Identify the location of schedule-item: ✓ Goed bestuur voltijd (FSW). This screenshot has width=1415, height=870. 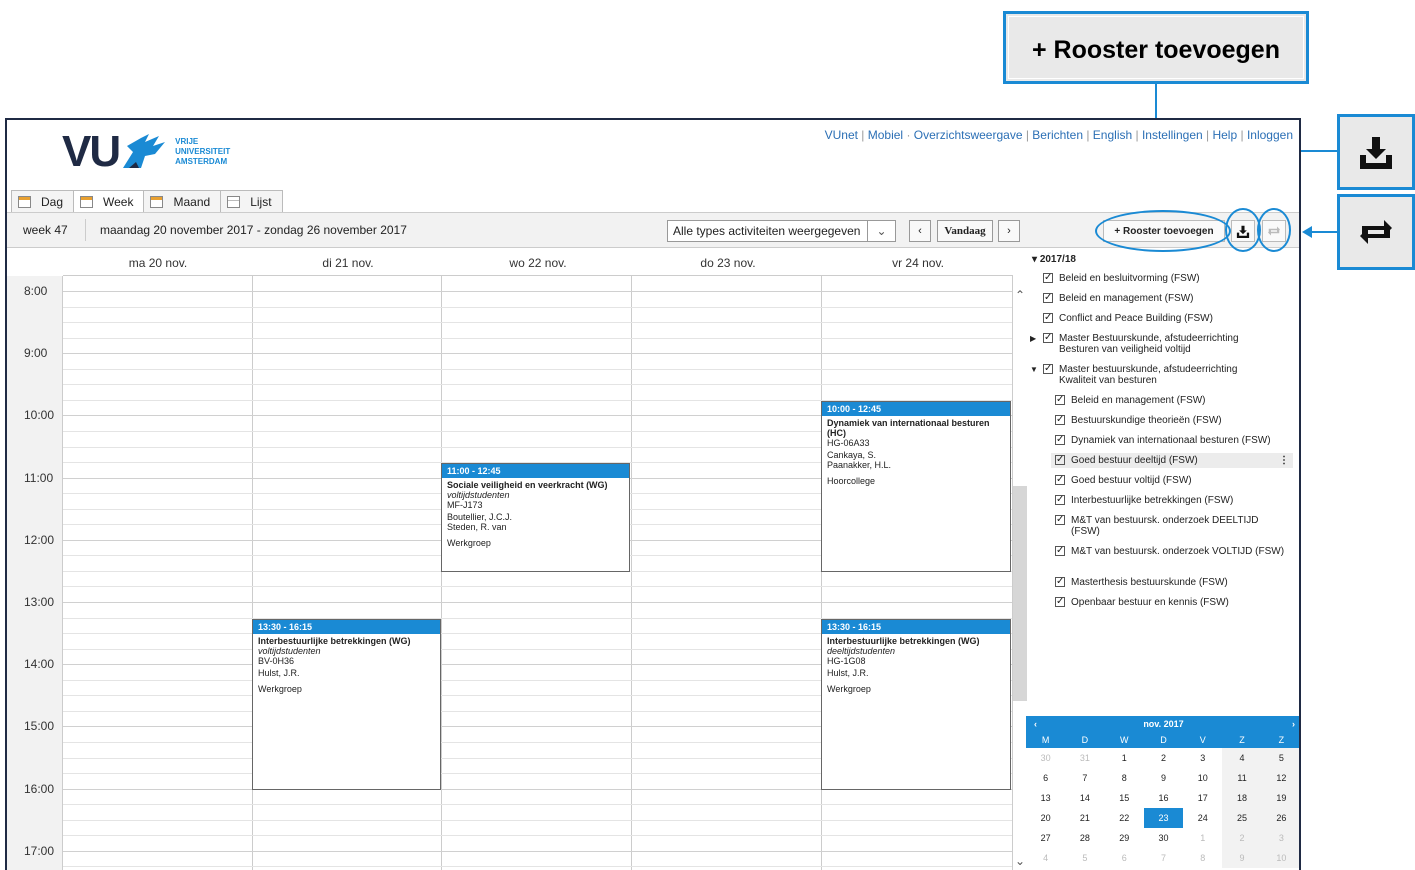
(1170, 480).